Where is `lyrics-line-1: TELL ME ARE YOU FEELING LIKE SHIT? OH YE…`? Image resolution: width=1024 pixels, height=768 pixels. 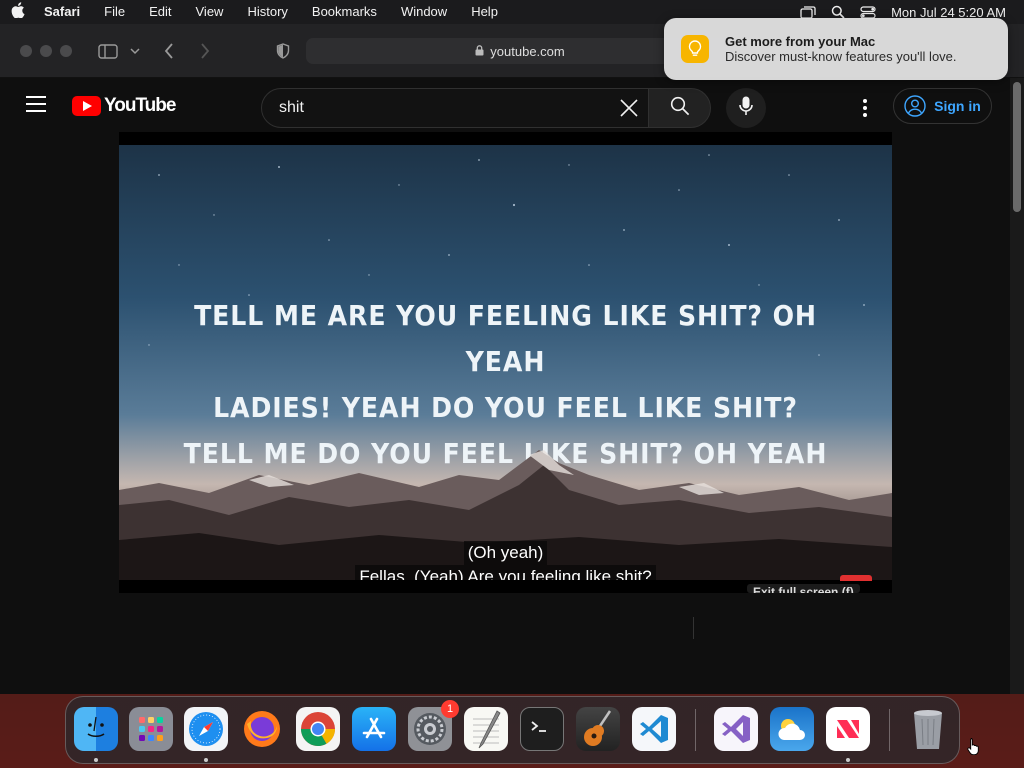
lyrics-line-1: TELL ME ARE YOU FEELING LIKE SHIT? OH YE… is located at coordinates (505, 338).